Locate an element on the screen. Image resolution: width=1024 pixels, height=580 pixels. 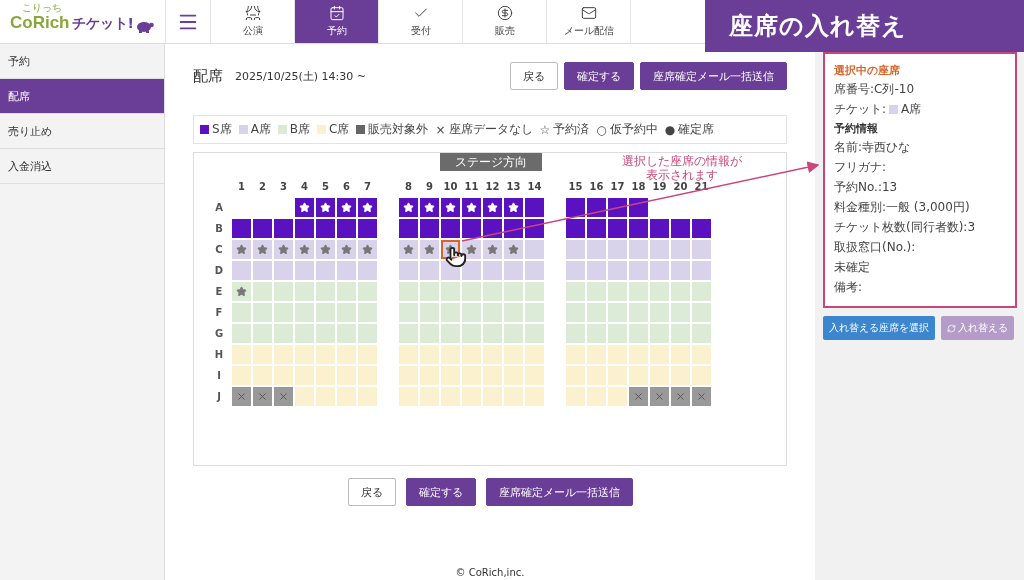
row-label: H is located at coordinates (219, 354).